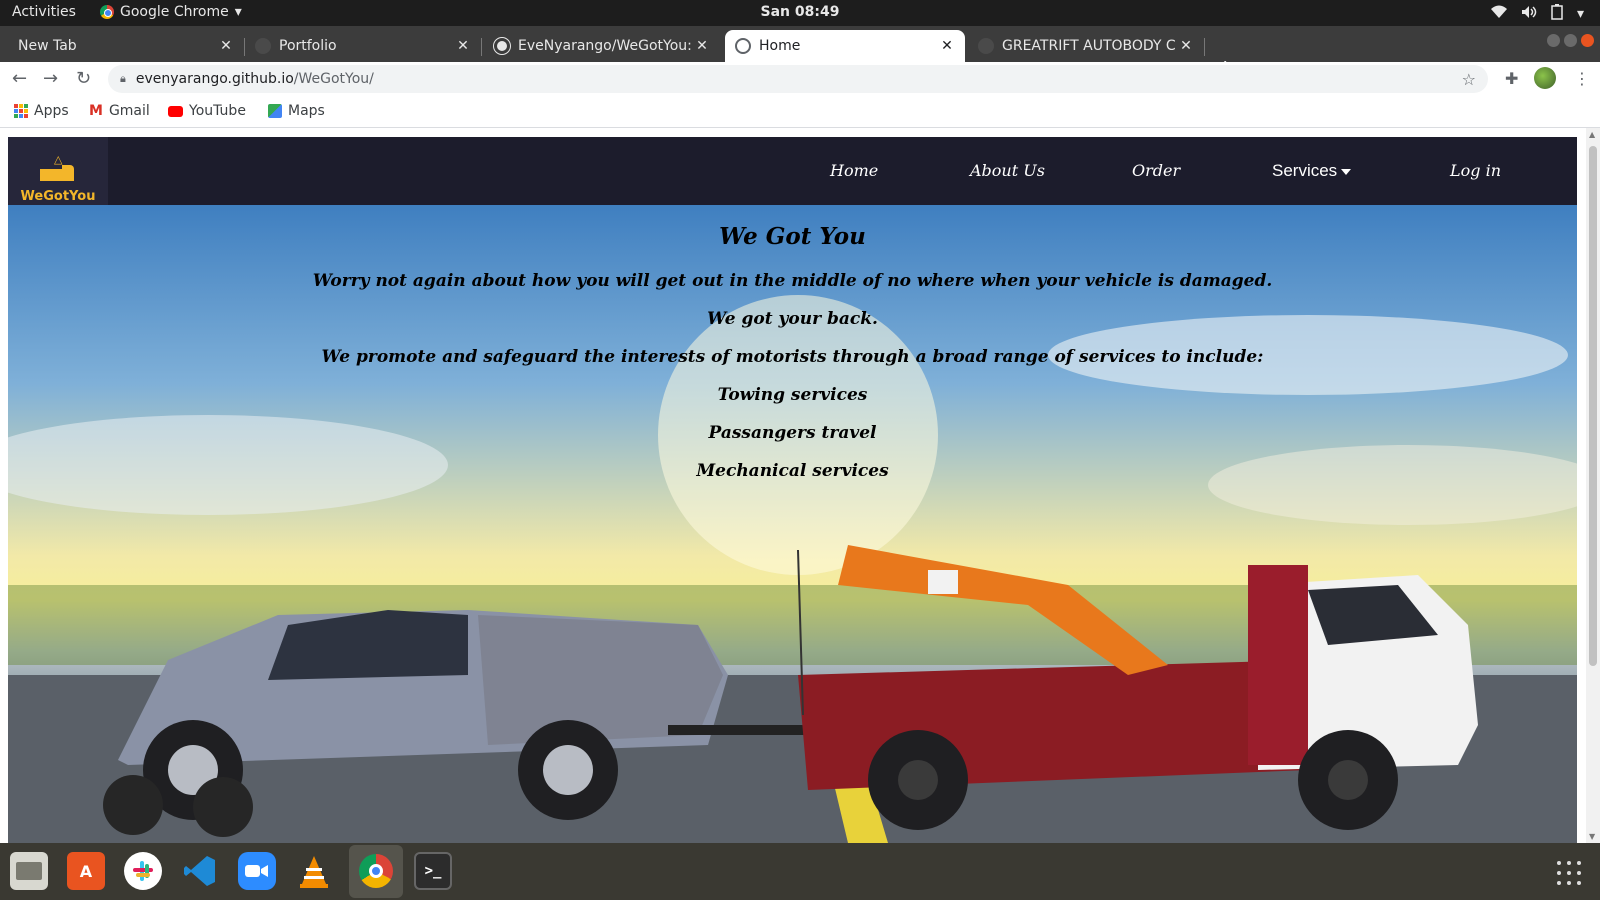 This screenshot has height=900, width=1600. What do you see at coordinates (333, 79) in the screenshot?
I see `url-path: /WeGotYou/` at bounding box center [333, 79].